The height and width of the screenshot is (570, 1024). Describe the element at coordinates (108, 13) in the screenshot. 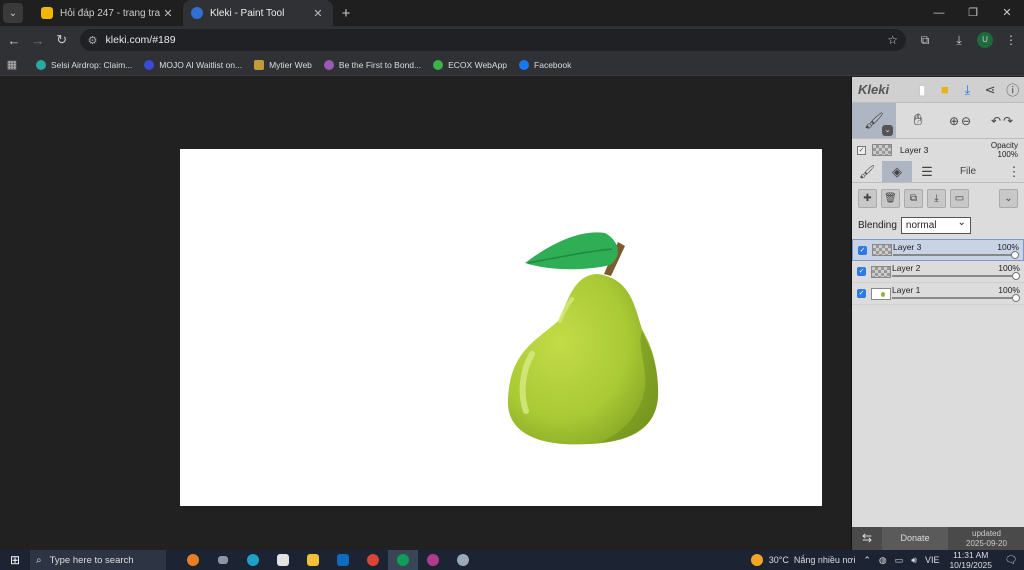

I see `tab-hoidap: Hỏi đáp 247 - trang tra lơi ✕` at that location.